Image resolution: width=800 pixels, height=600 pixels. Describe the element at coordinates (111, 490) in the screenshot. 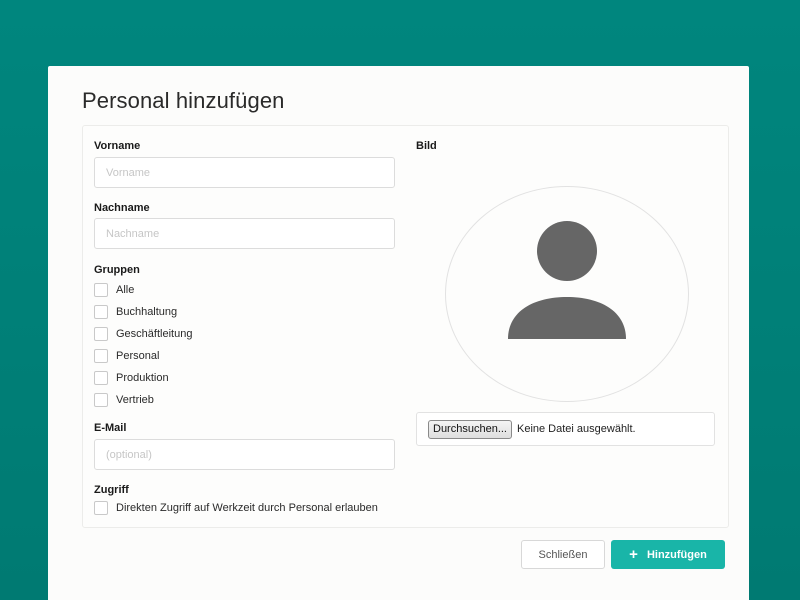

I see `access-label: Zugriff` at that location.